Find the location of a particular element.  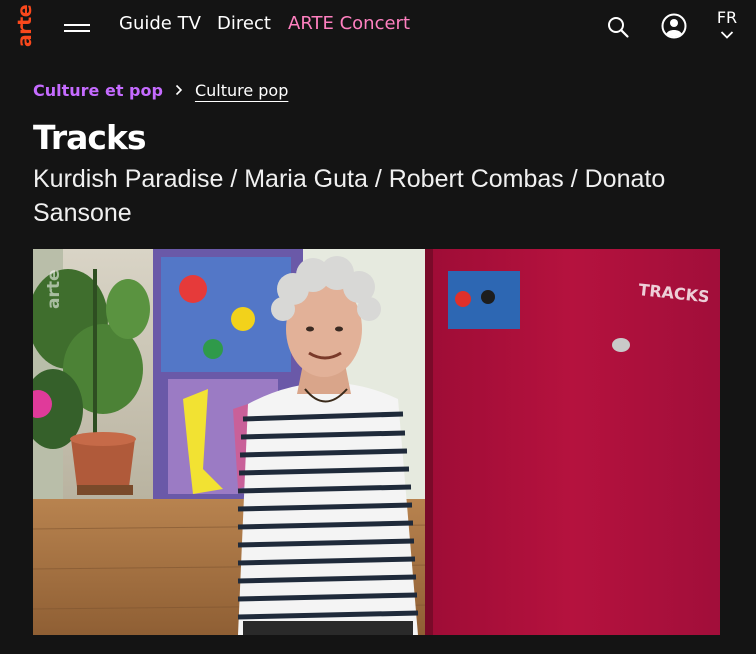

arte-logo: arte is located at coordinates (25, 26).